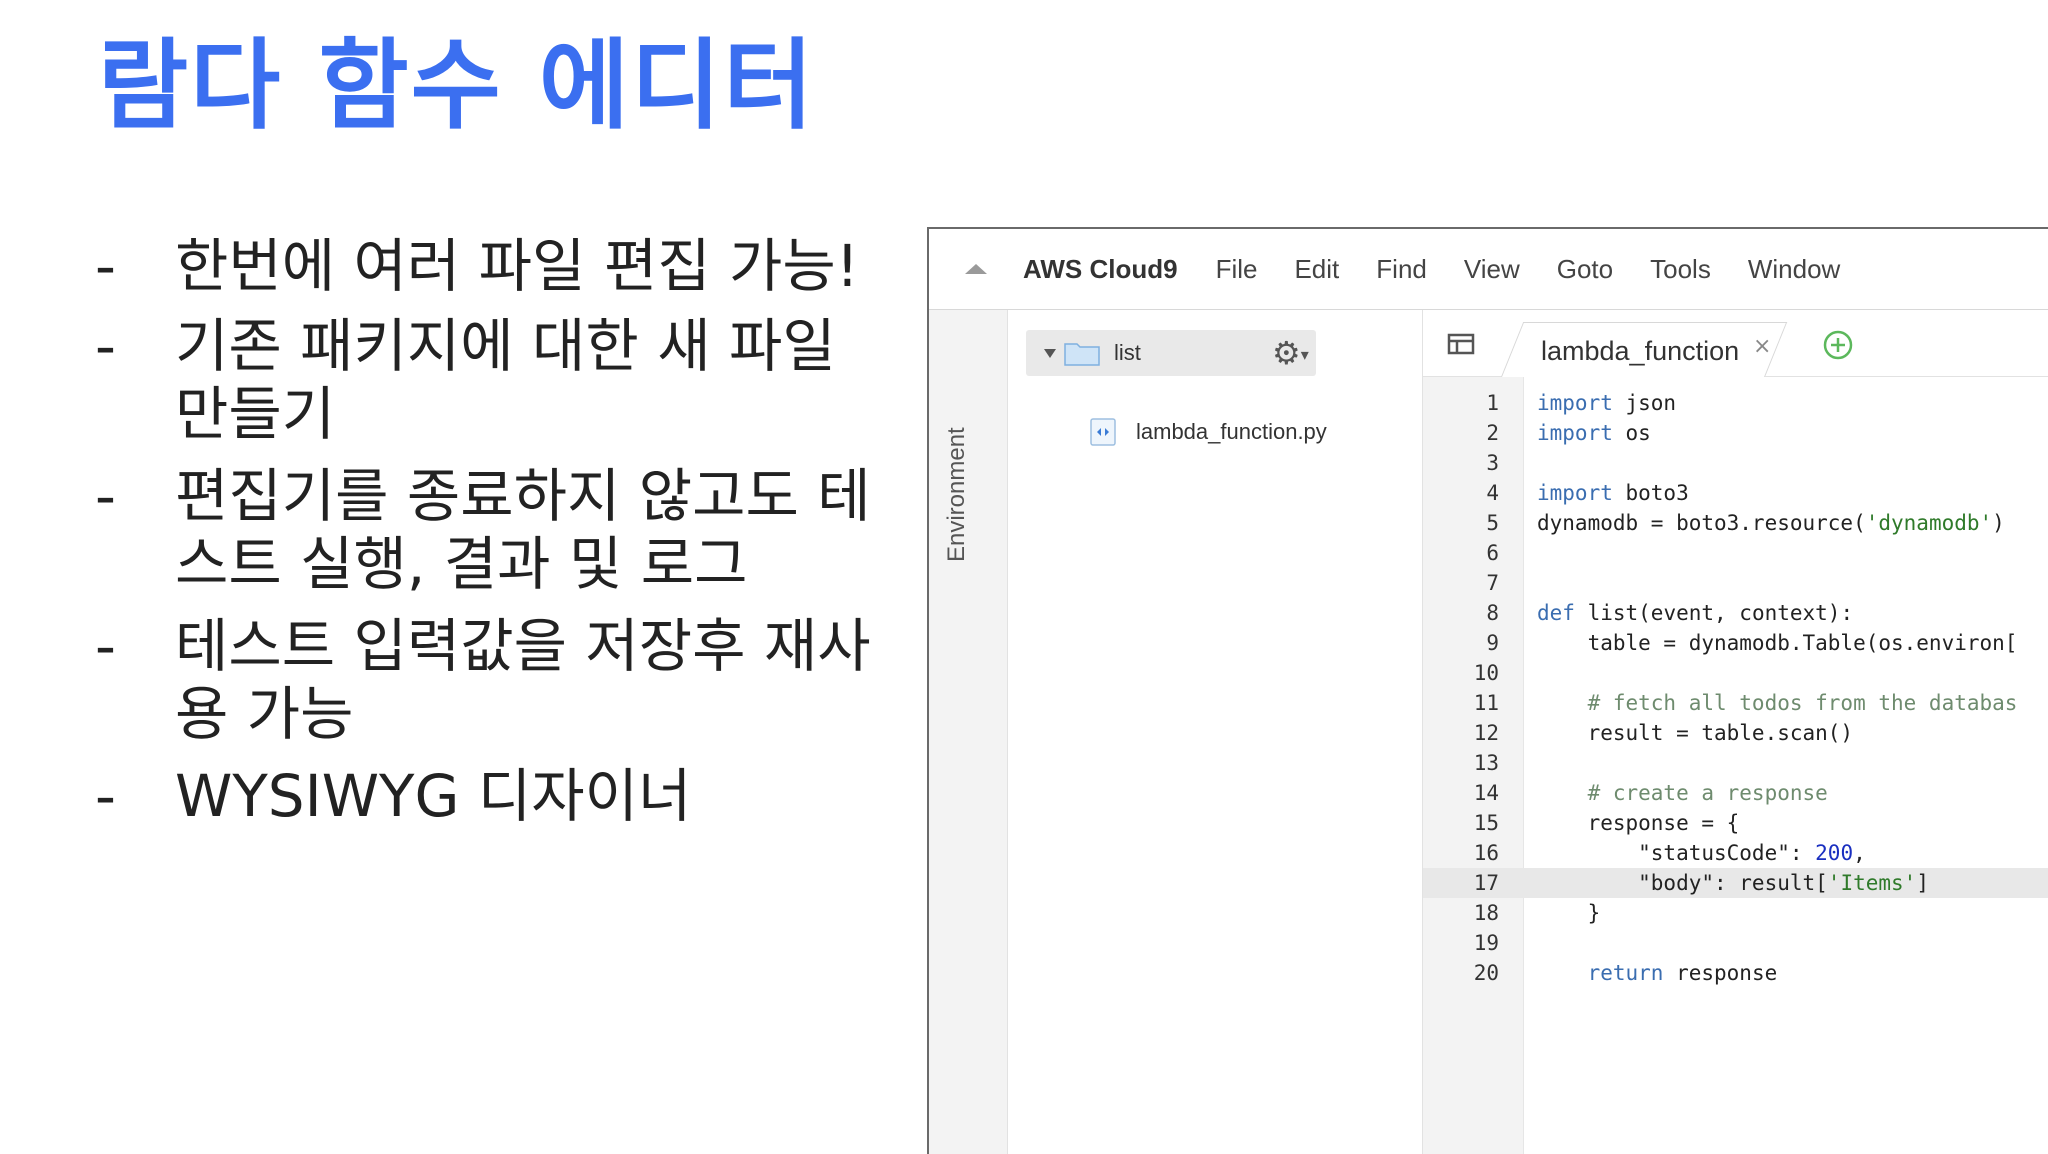 The height and width of the screenshot is (1154, 2048). I want to click on menu-item-tools: Tools, so click(1680, 269).